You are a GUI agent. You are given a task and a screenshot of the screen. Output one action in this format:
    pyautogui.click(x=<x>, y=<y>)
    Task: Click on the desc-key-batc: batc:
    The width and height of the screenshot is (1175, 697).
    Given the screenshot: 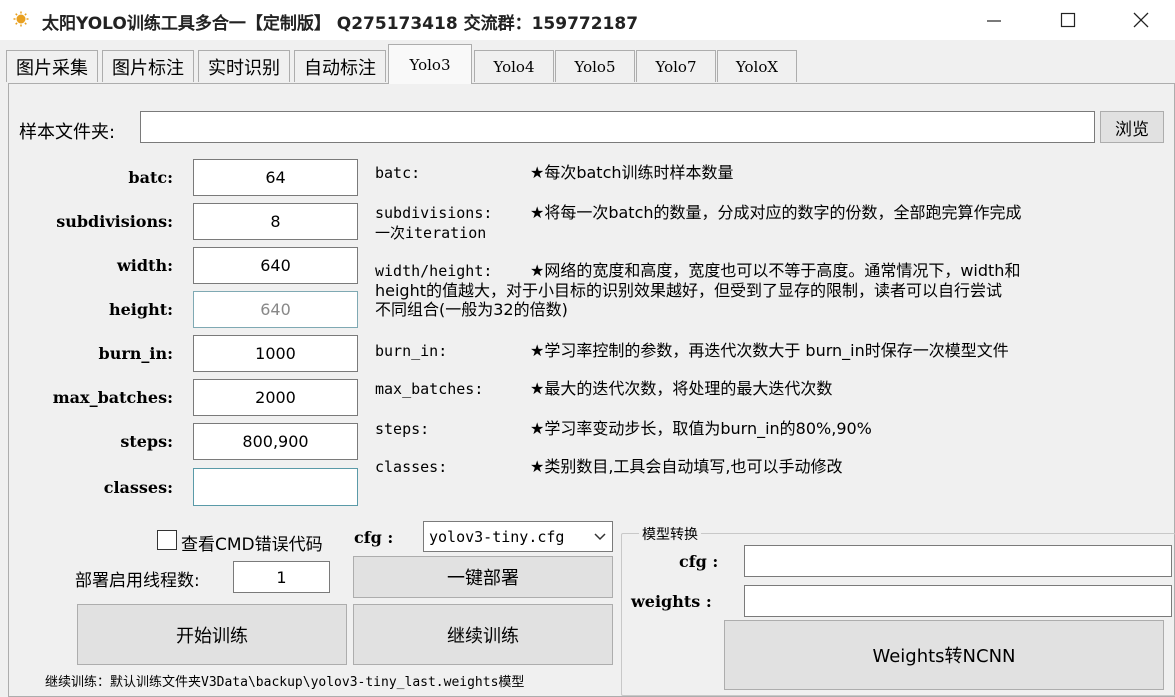 What is the action you would take?
    pyautogui.click(x=398, y=173)
    